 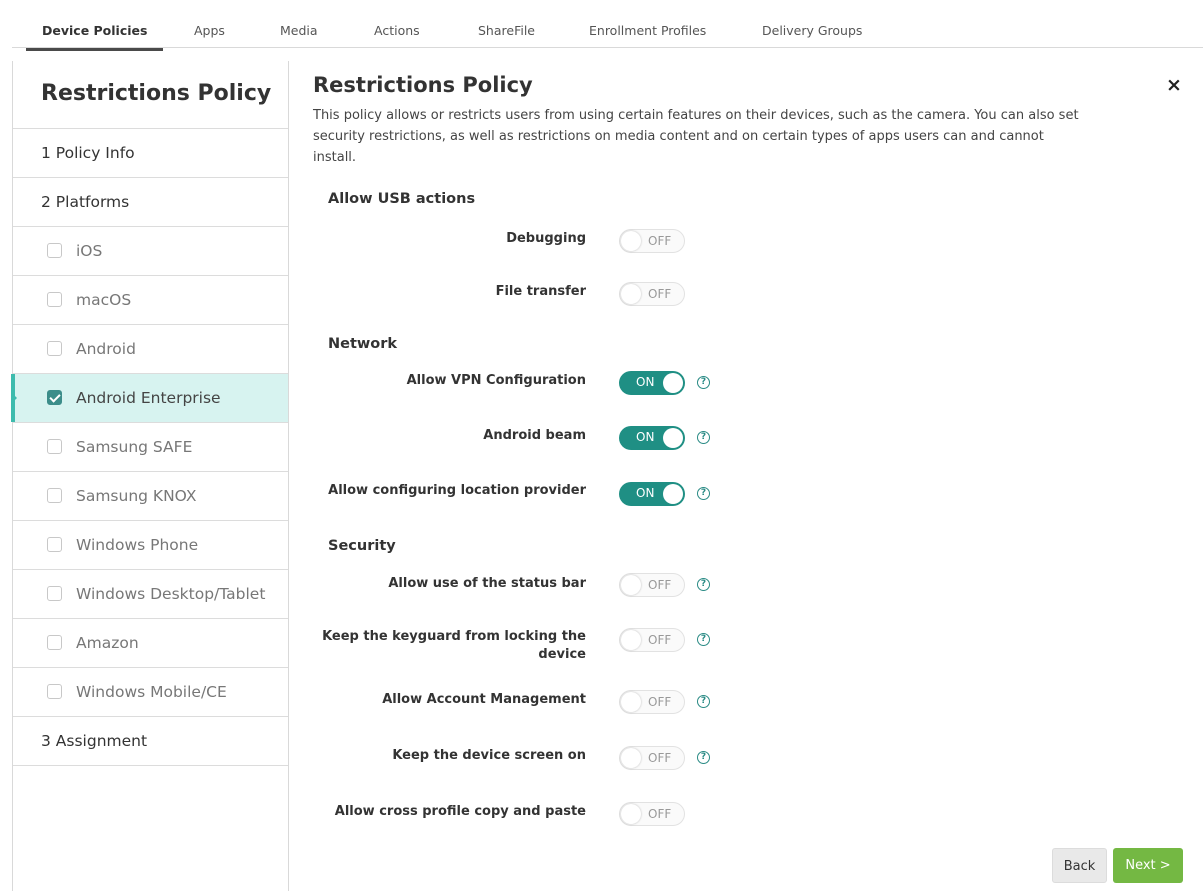 What do you see at coordinates (150, 643) in the screenshot?
I see `platform-item-amazon: Amazon` at bounding box center [150, 643].